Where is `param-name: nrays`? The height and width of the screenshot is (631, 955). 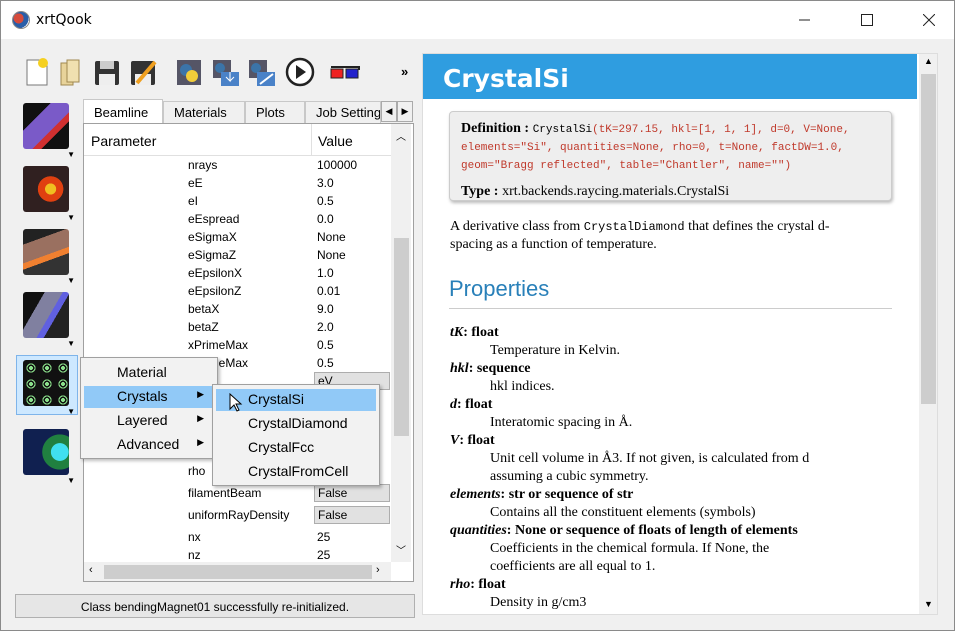
param-name: nrays is located at coordinates (203, 165).